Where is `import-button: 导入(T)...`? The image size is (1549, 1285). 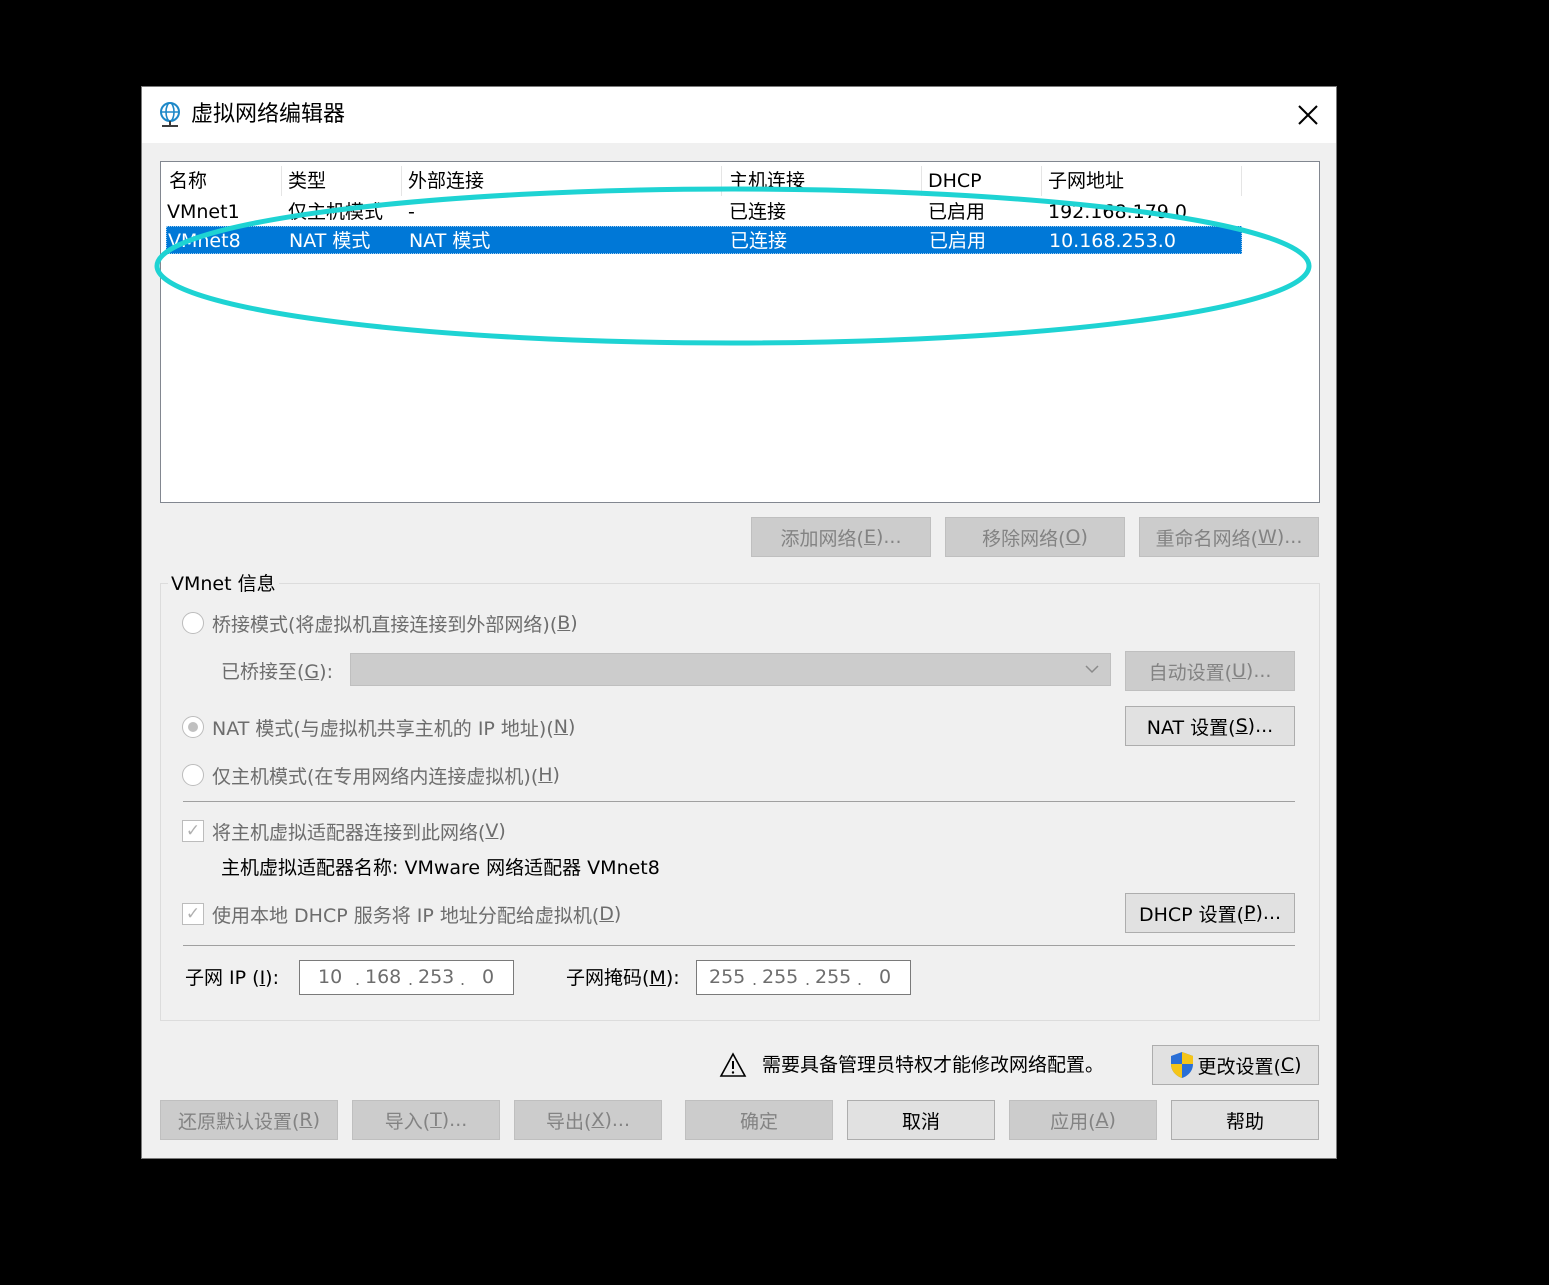 import-button: 导入(T)... is located at coordinates (426, 1120).